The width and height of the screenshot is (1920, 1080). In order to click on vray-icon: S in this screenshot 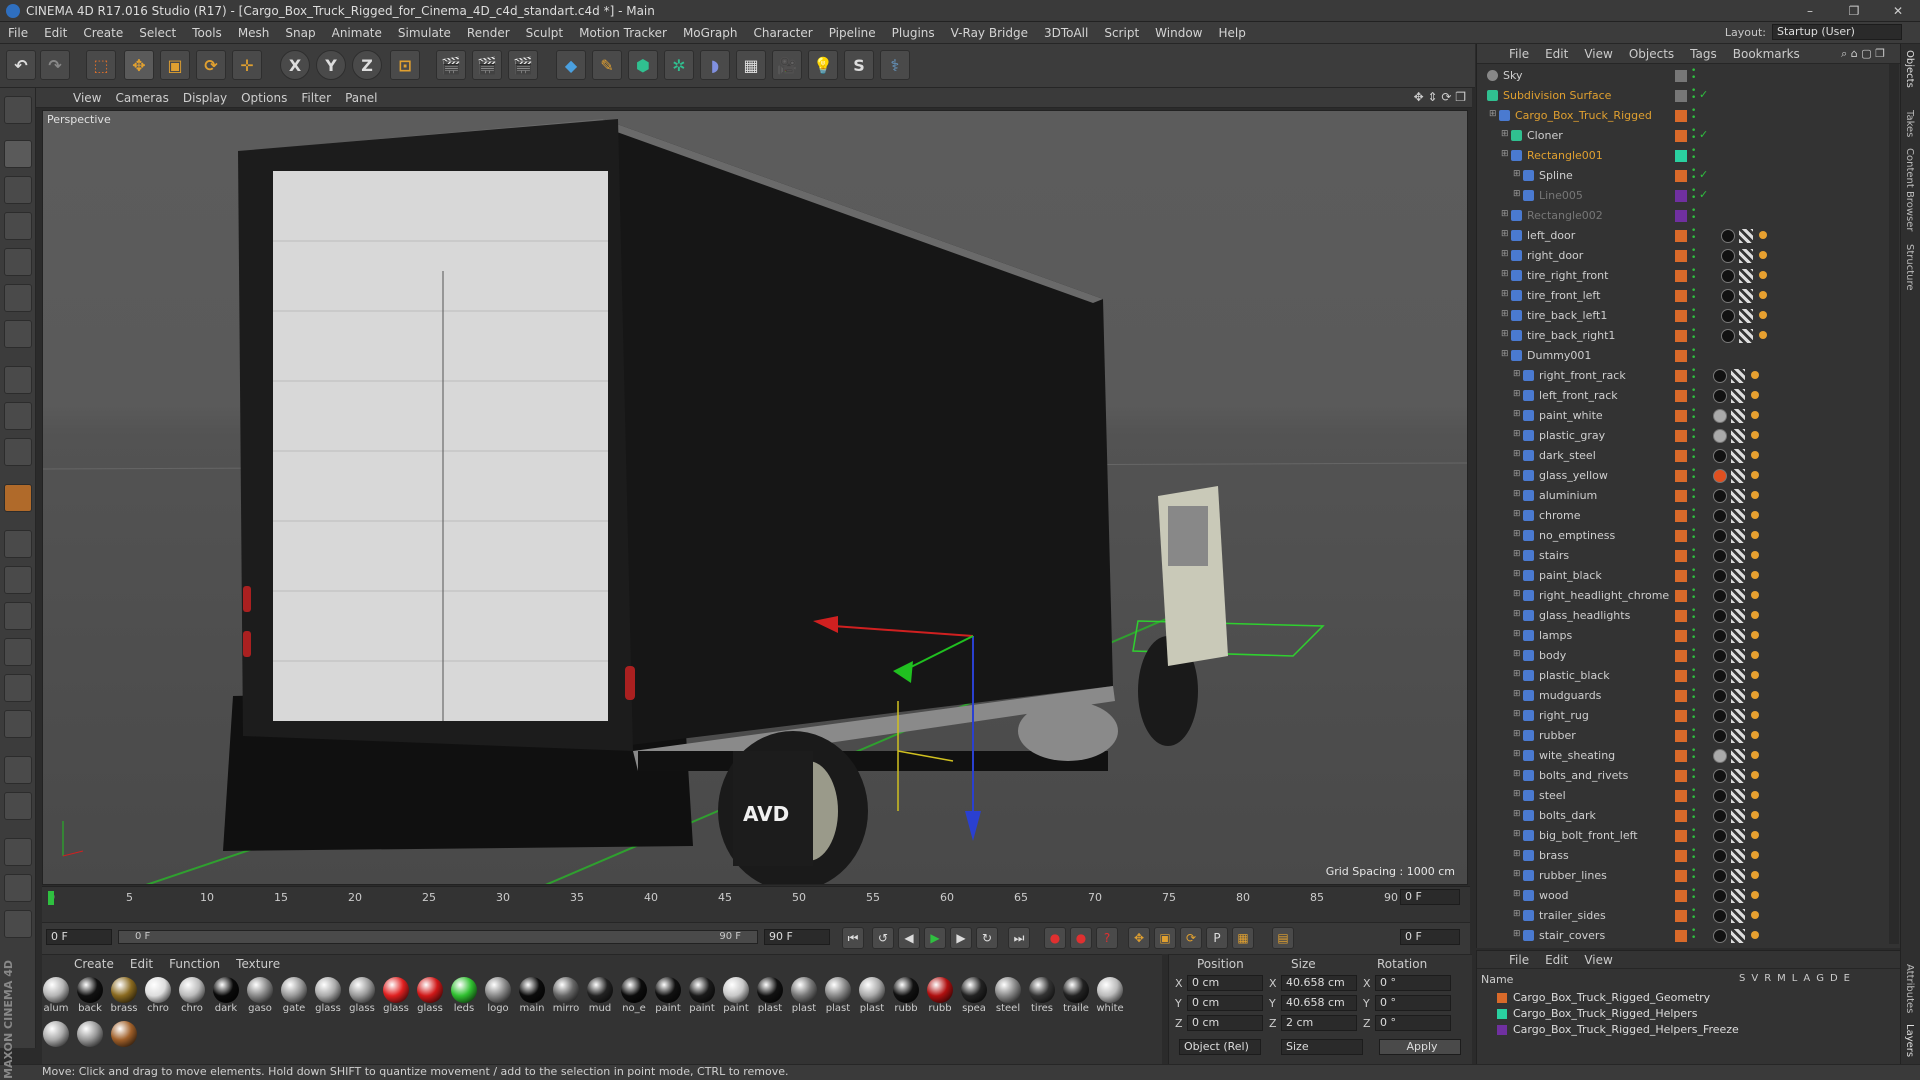, I will do `click(859, 65)`.